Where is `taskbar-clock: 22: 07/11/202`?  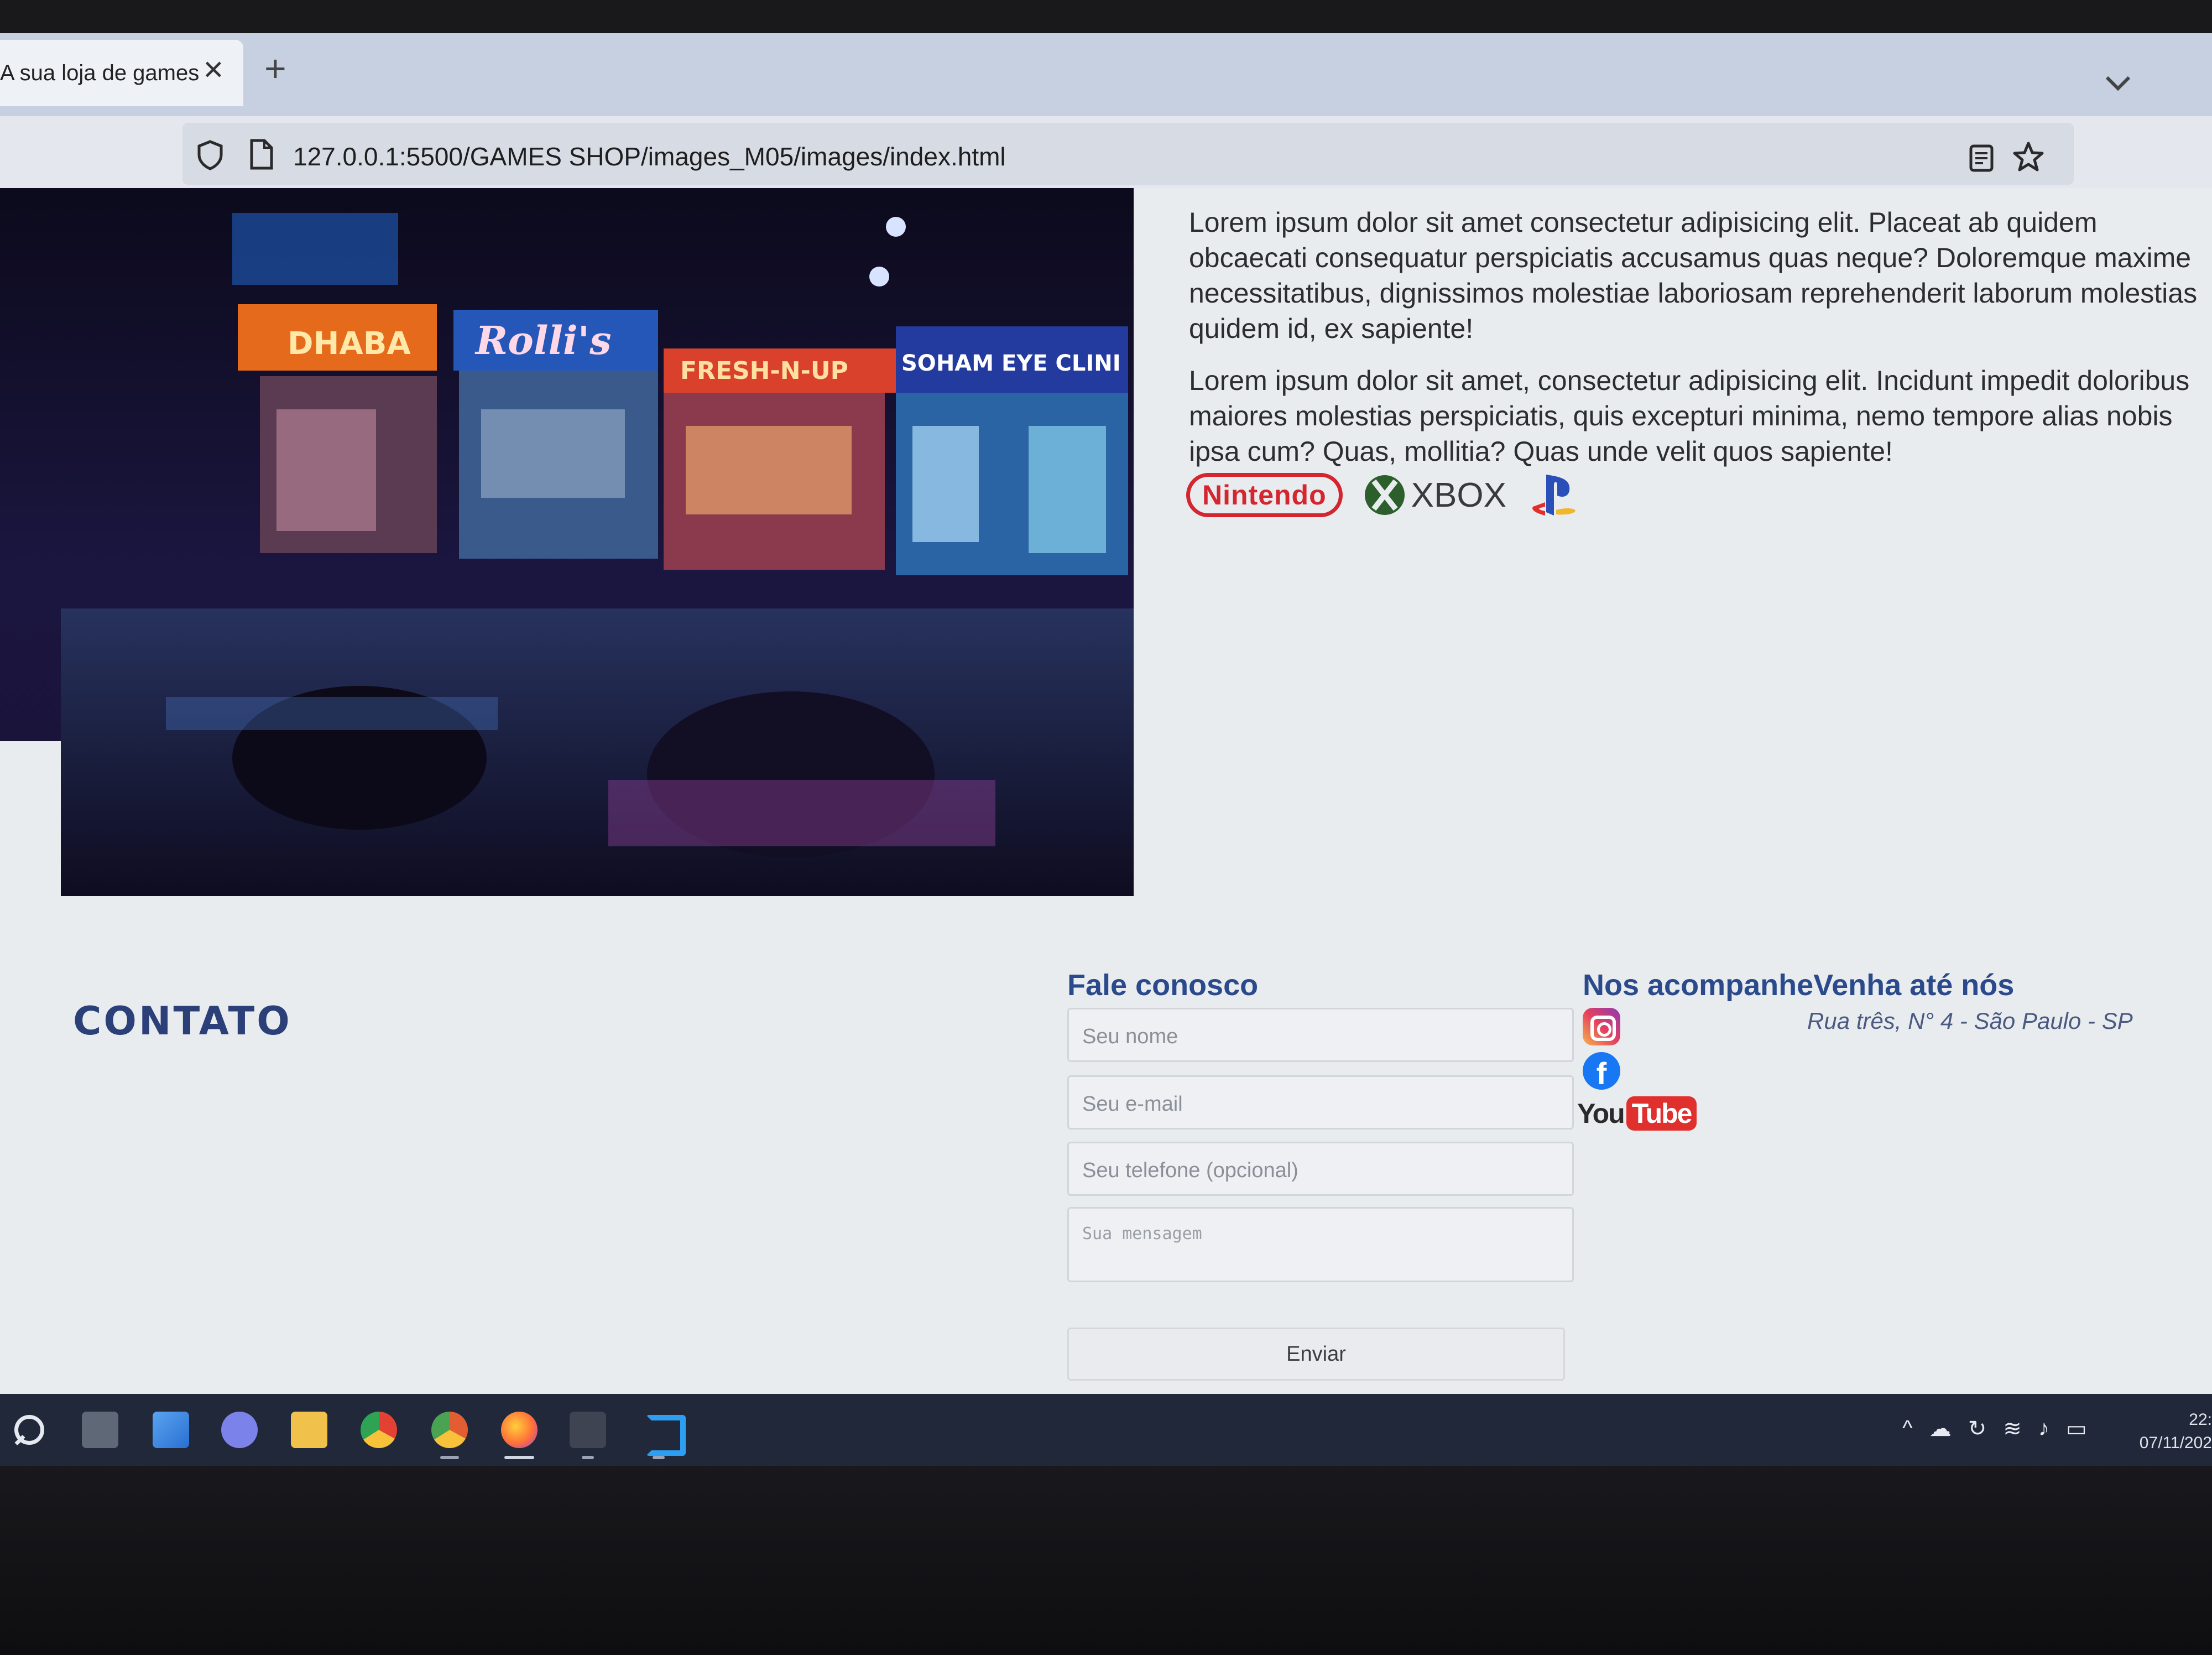
taskbar-clock: 22: 07/11/202 is located at coordinates (2174, 1431).